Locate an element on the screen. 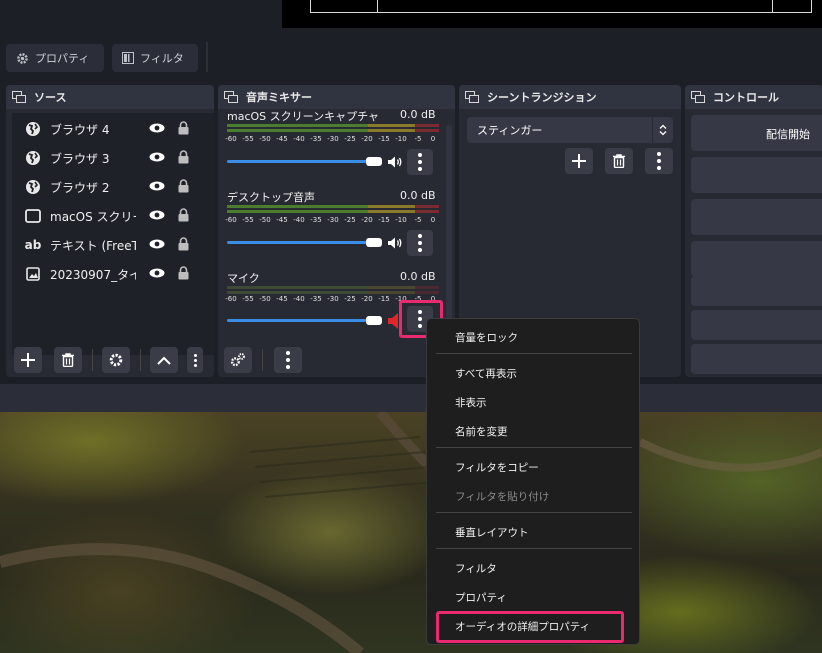  source-more-button is located at coordinates (195, 360).